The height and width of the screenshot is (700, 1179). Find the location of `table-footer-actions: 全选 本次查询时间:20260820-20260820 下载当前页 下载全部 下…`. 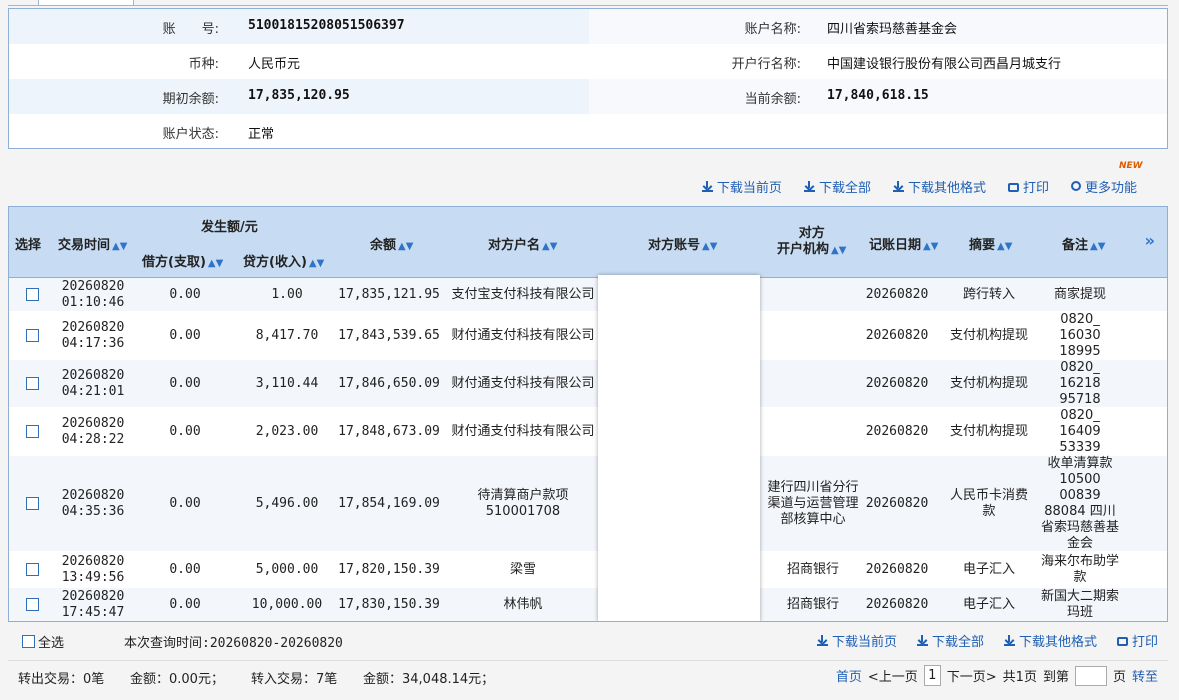

table-footer-actions: 全选 本次查询时间:20260820-20260820 下载当前页 下载全部 下… is located at coordinates (588, 640).